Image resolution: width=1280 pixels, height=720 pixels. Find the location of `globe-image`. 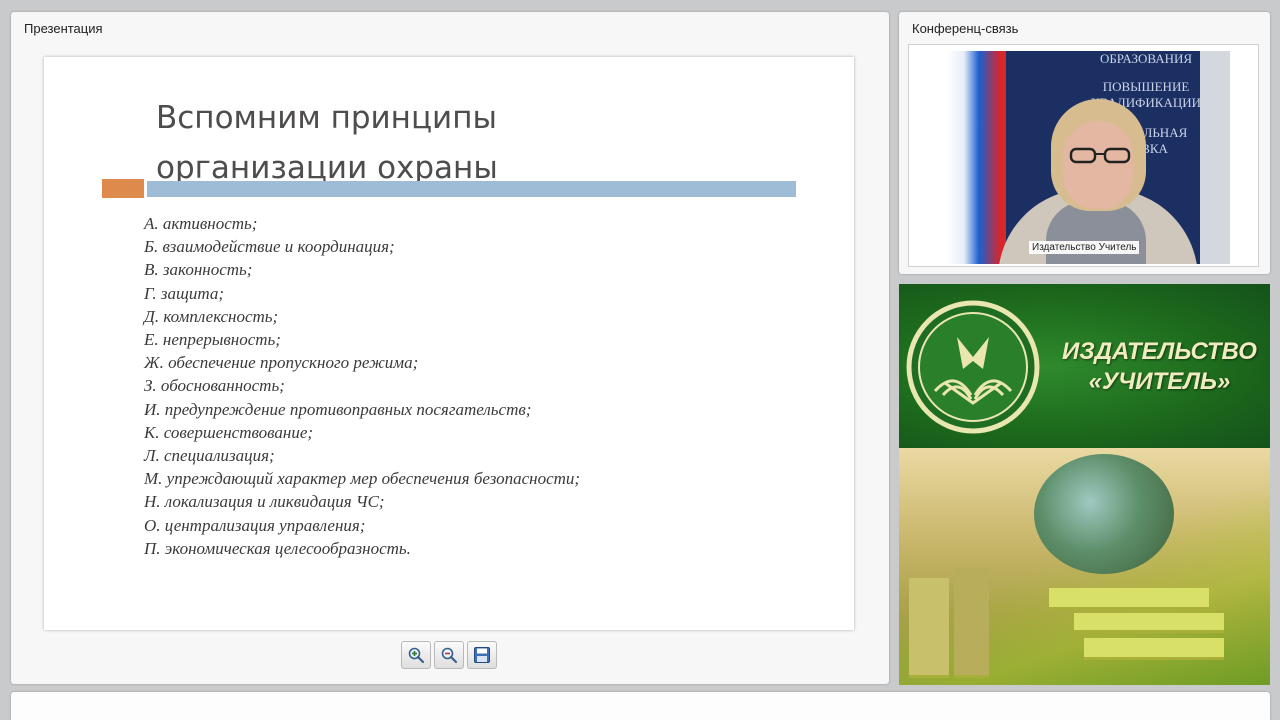

globe-image is located at coordinates (1104, 514).